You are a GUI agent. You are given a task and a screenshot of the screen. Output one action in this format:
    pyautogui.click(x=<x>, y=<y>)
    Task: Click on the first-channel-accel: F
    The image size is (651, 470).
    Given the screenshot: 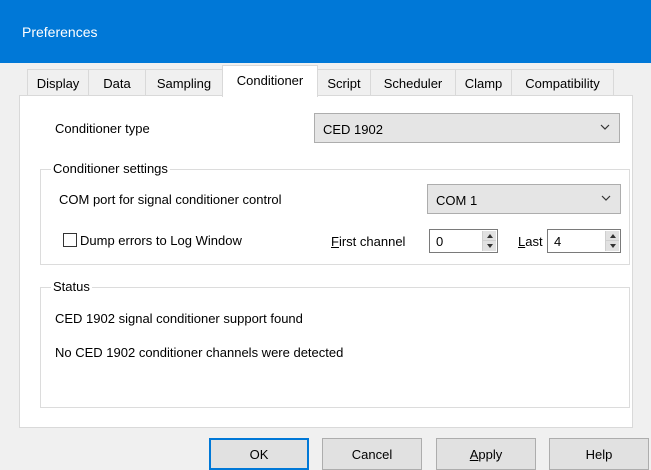 What is the action you would take?
    pyautogui.click(x=335, y=241)
    